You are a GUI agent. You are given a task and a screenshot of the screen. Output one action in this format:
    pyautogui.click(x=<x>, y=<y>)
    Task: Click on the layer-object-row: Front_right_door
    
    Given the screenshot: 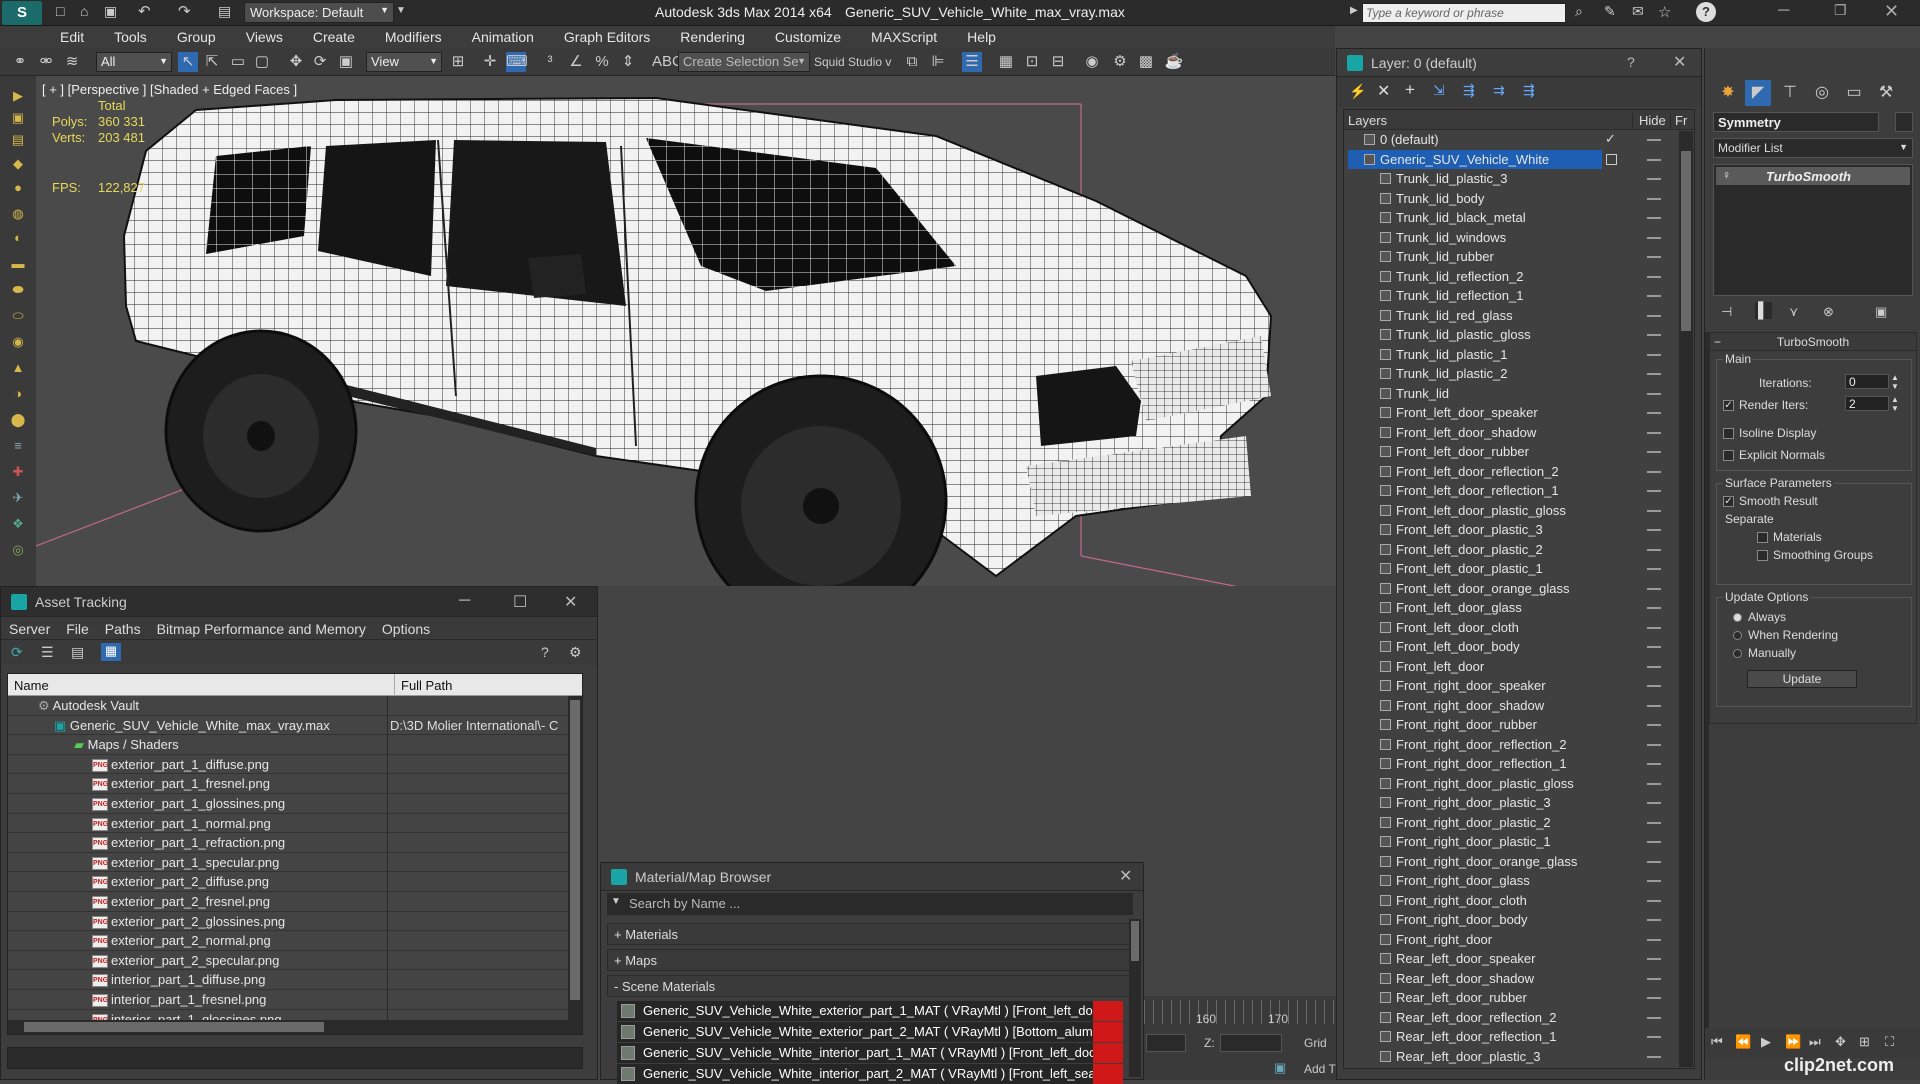 What is the action you would take?
    pyautogui.click(x=1519, y=940)
    